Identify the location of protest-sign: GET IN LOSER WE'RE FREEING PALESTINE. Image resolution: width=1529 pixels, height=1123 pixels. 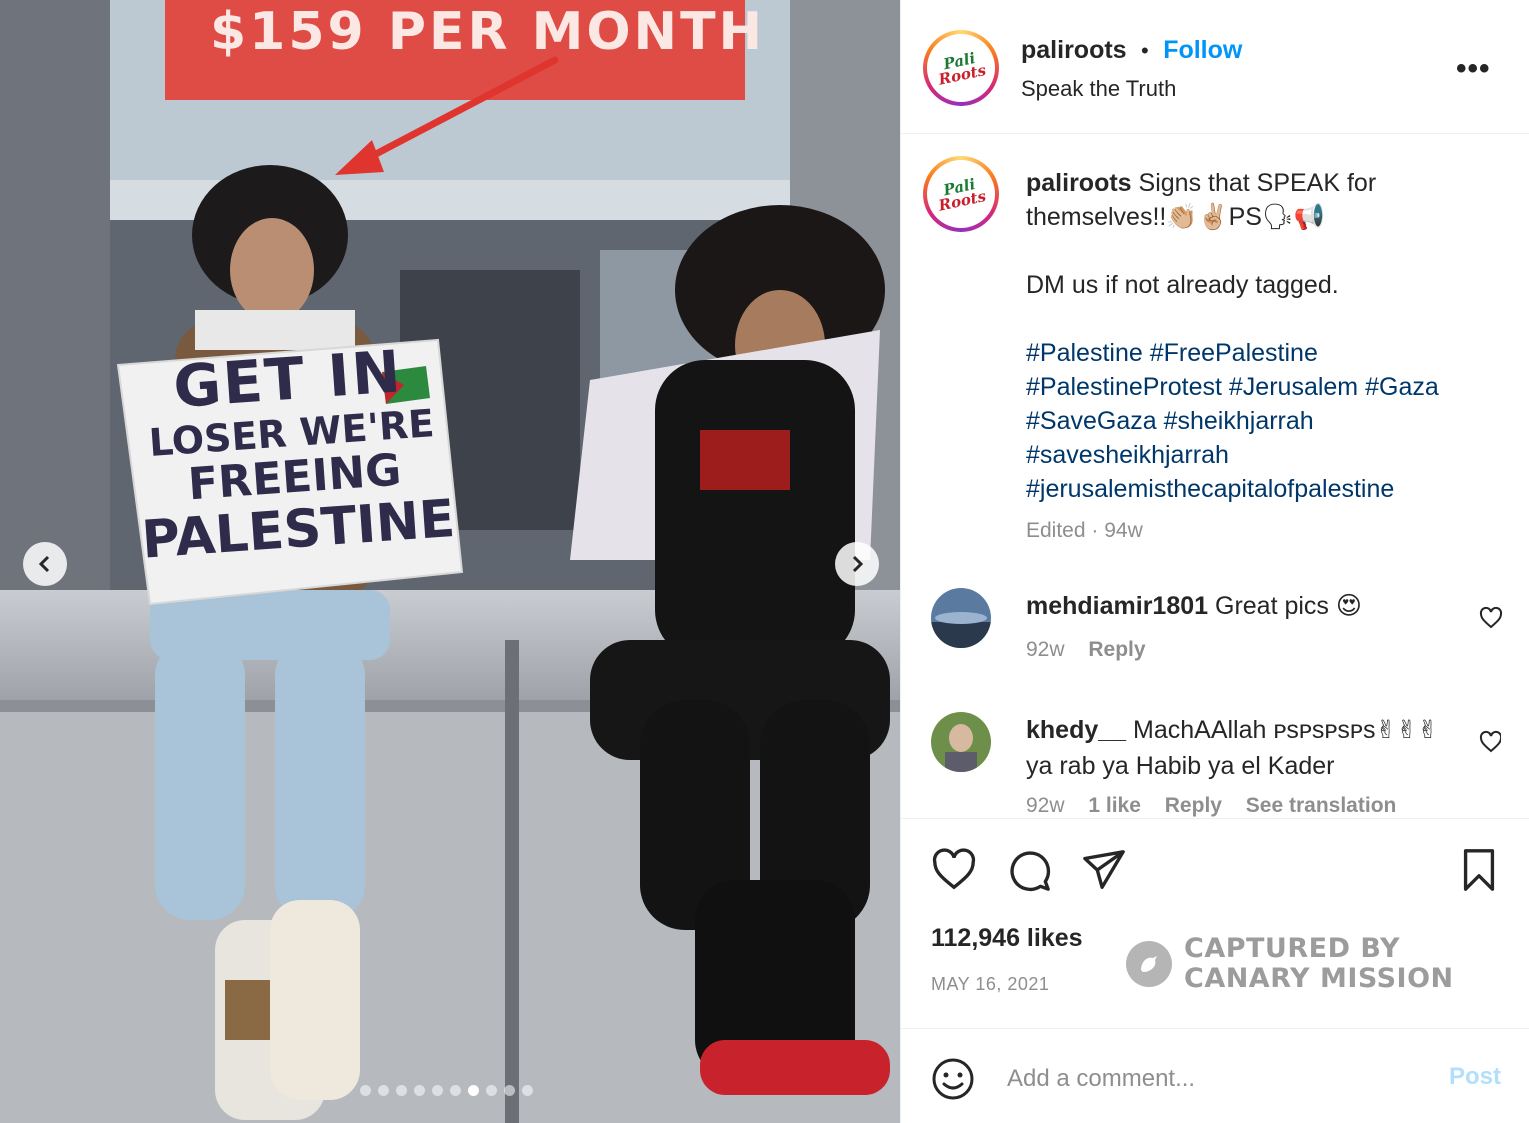
(293, 453).